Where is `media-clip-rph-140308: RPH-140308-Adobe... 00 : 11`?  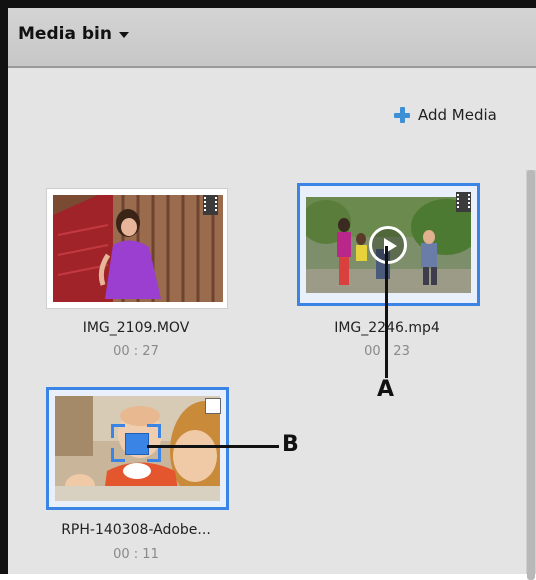 media-clip-rph-140308: RPH-140308-Adobe... 00 : 11 is located at coordinates (137, 474).